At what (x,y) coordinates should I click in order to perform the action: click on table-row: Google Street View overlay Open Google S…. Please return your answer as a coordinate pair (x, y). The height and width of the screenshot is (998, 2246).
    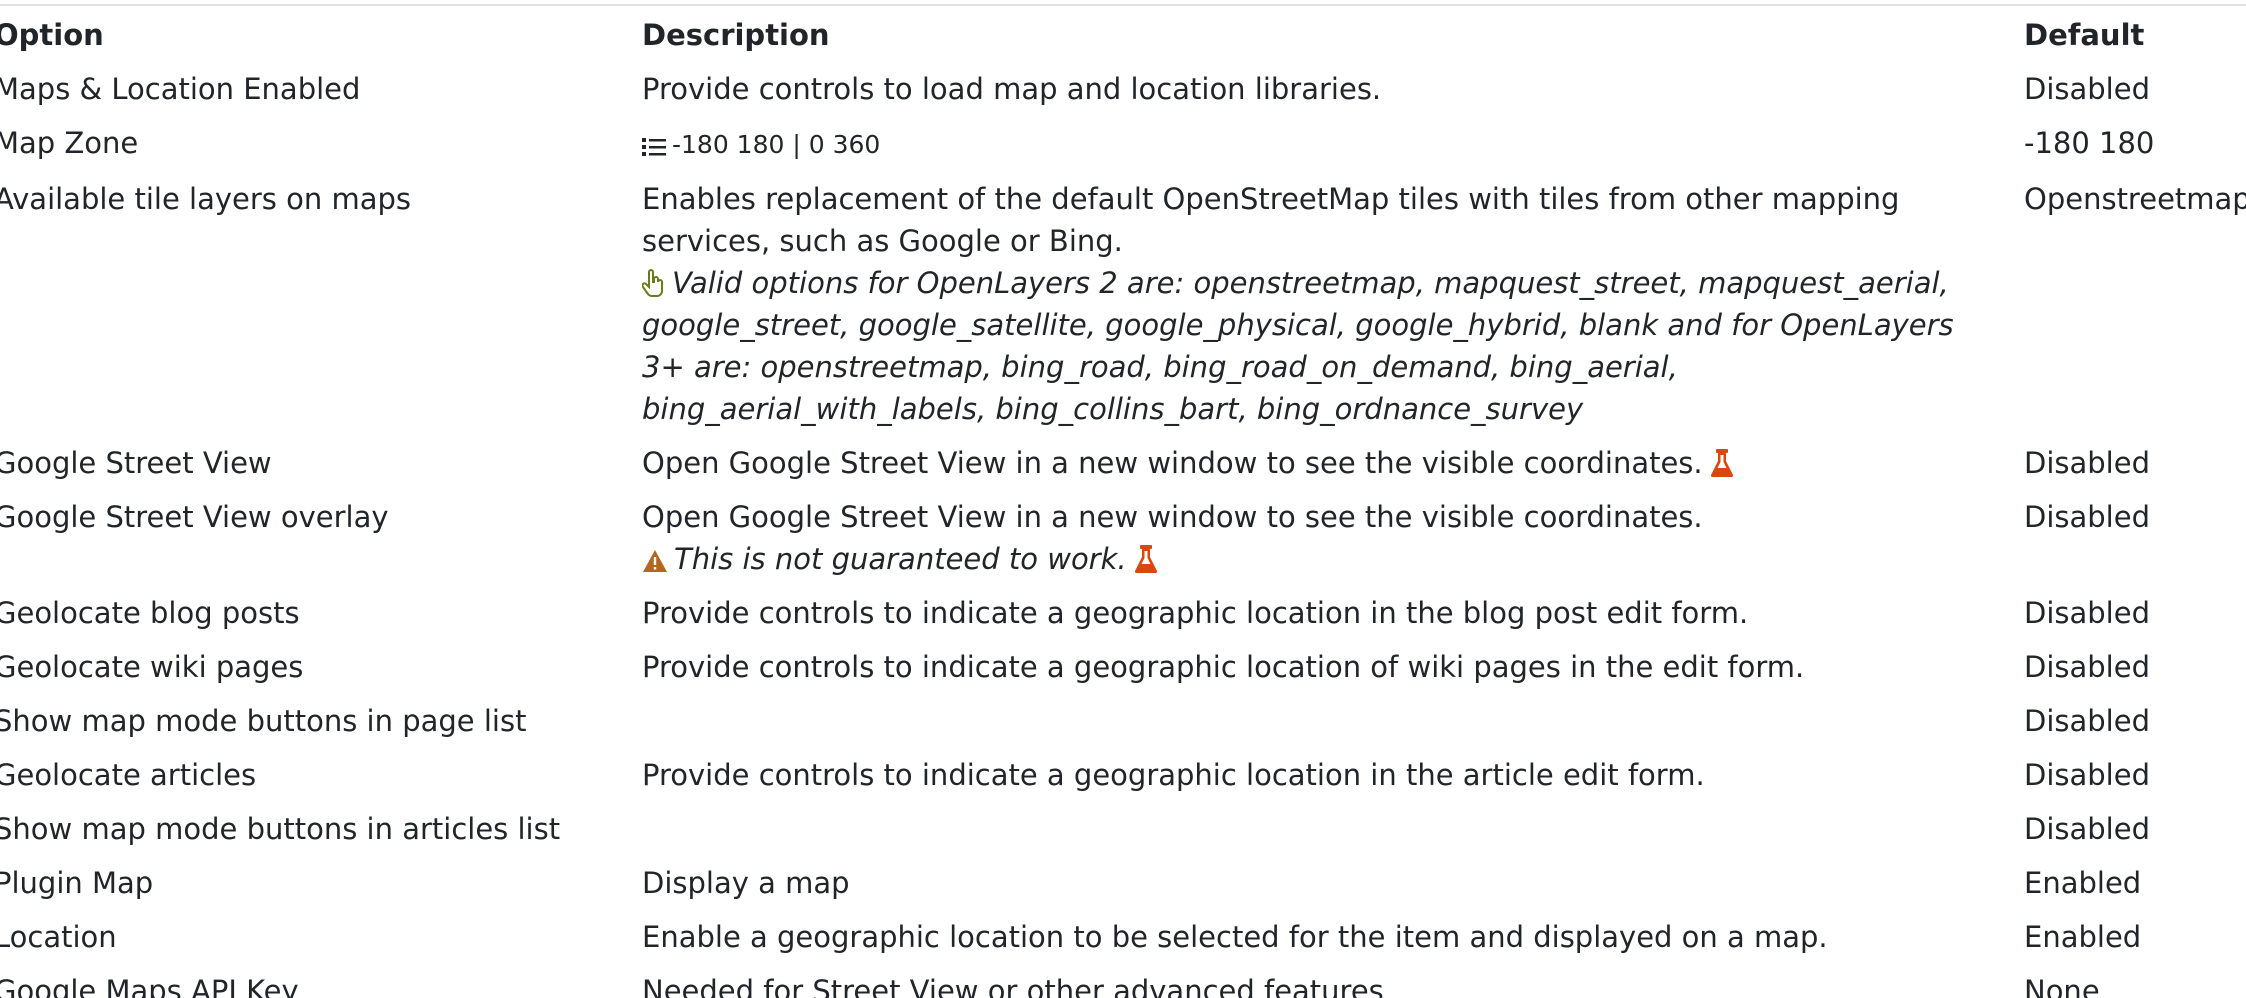
    Looking at the image, I should click on (1123, 538).